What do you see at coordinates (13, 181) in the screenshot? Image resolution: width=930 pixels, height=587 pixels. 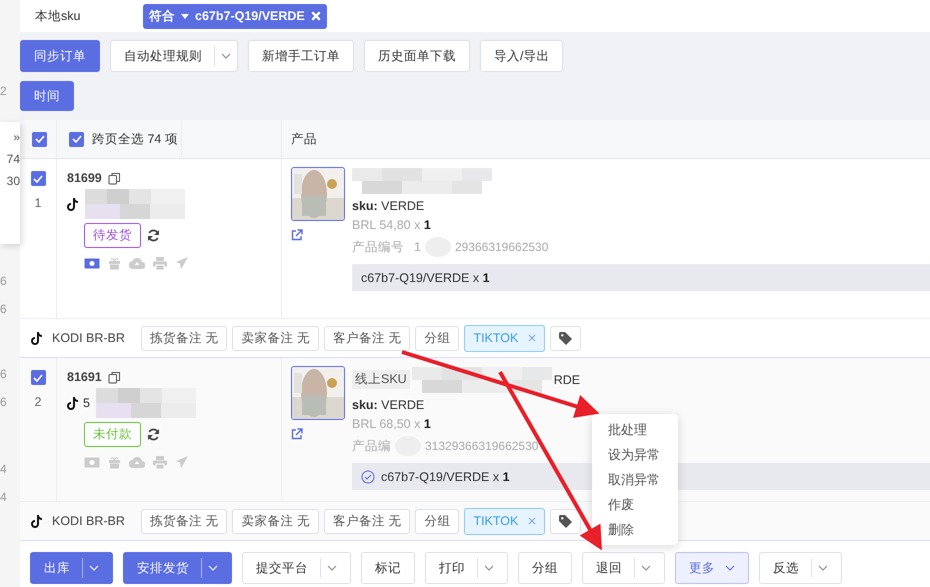 I see `count-text: 30` at bounding box center [13, 181].